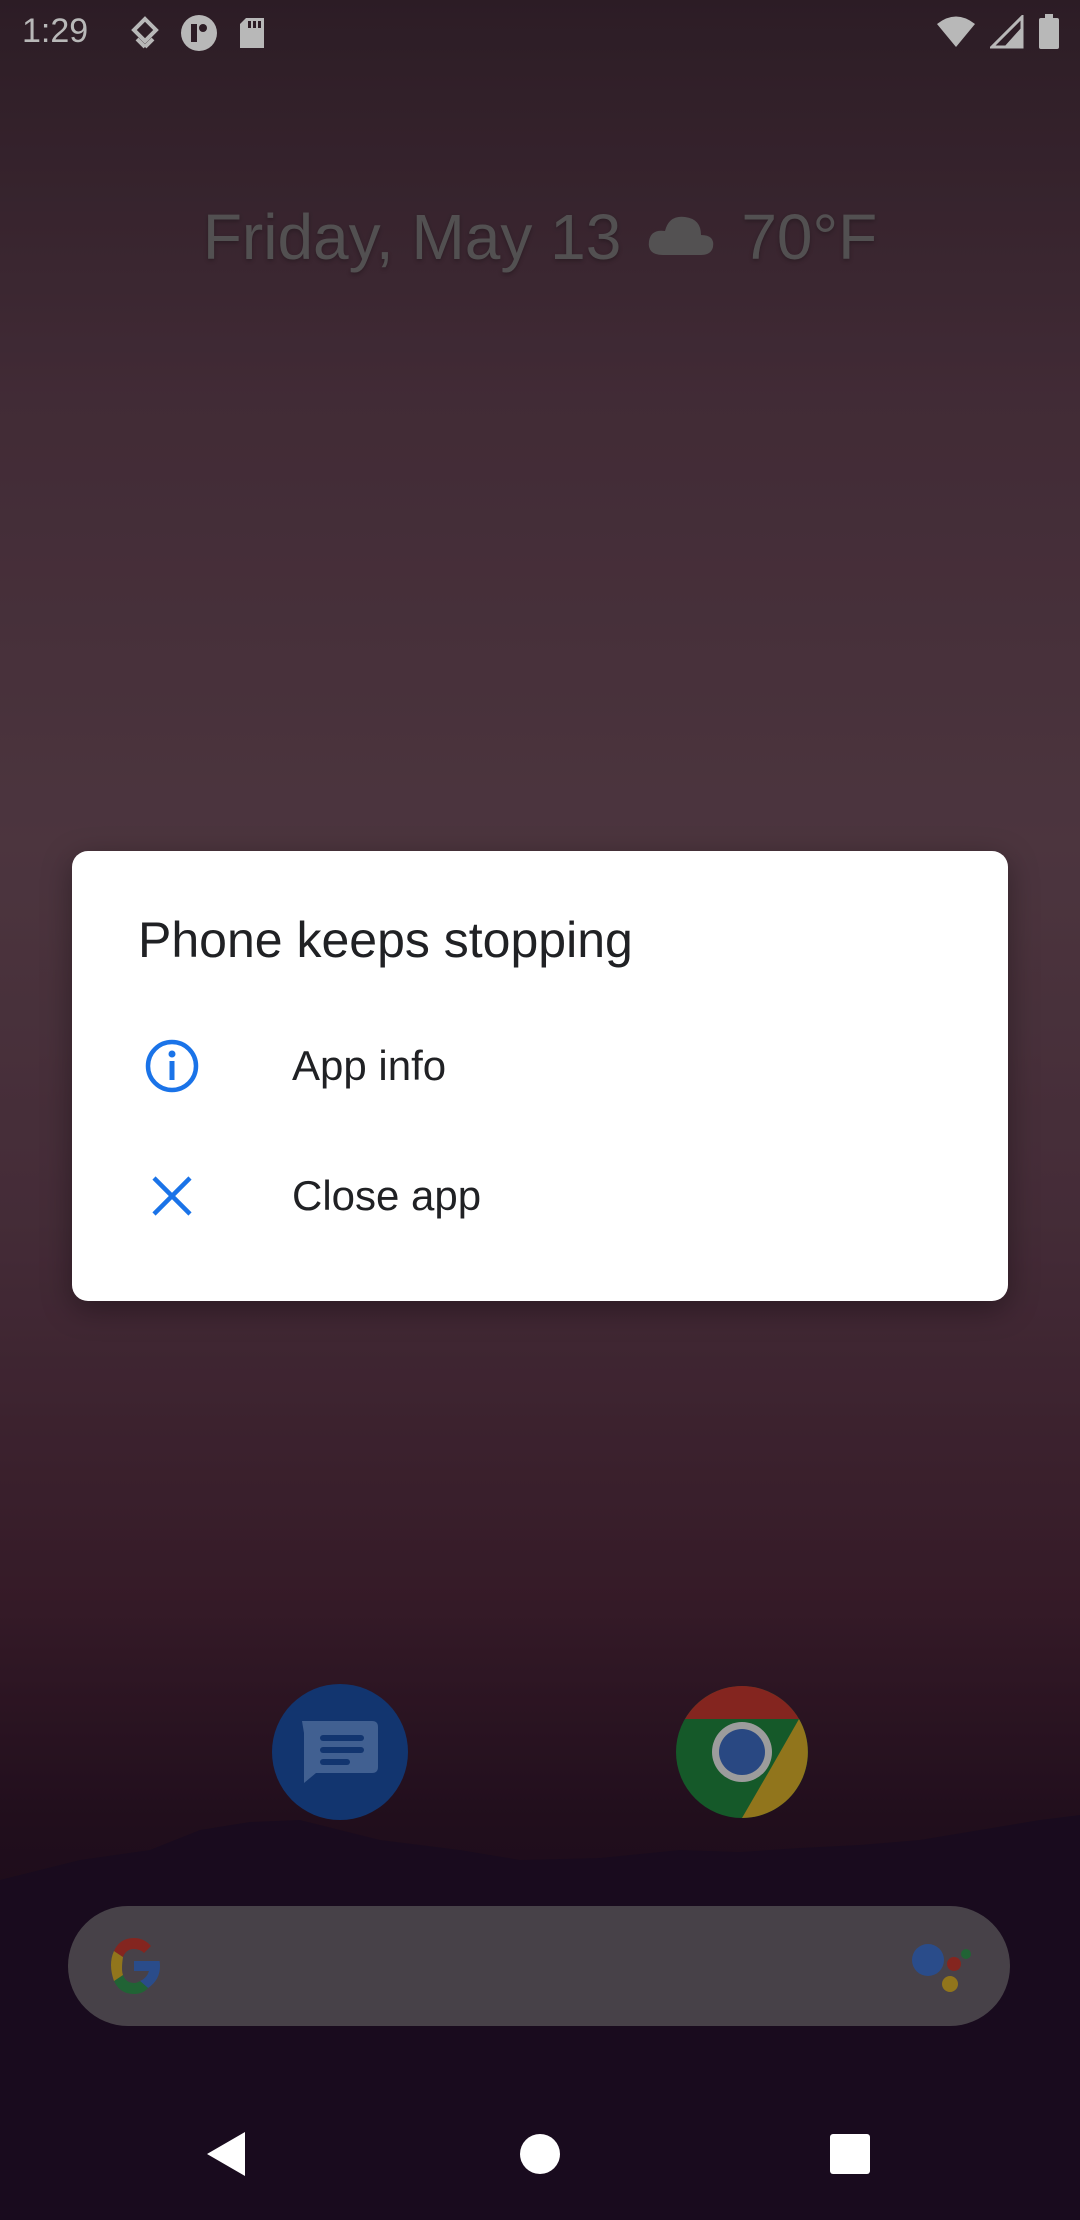  What do you see at coordinates (172, 1066) in the screenshot?
I see `info-icon` at bounding box center [172, 1066].